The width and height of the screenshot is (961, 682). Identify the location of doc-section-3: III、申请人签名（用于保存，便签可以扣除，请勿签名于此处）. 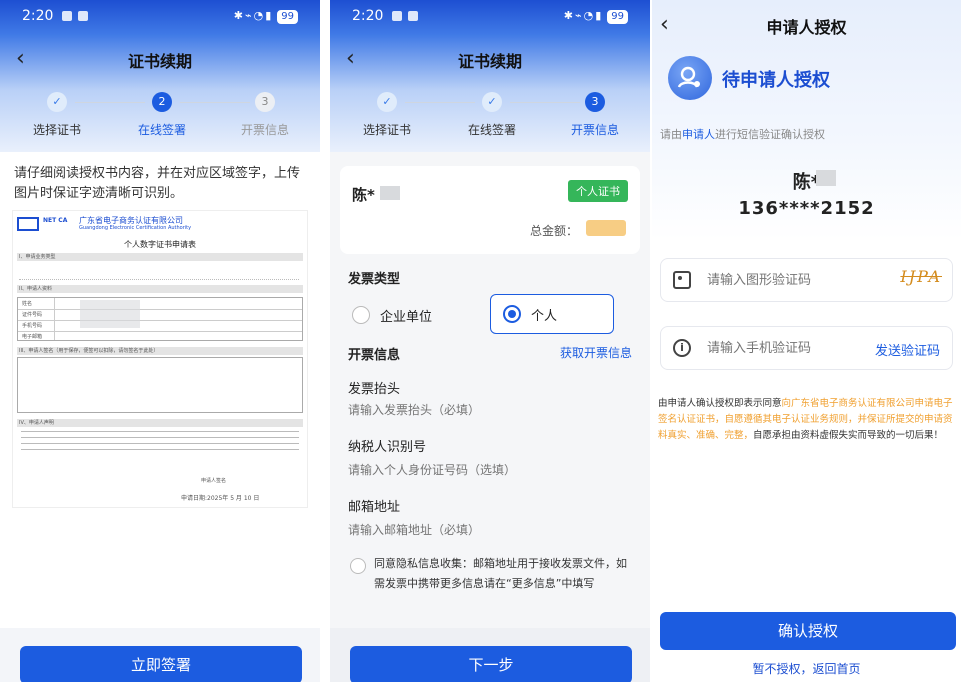
(160, 351).